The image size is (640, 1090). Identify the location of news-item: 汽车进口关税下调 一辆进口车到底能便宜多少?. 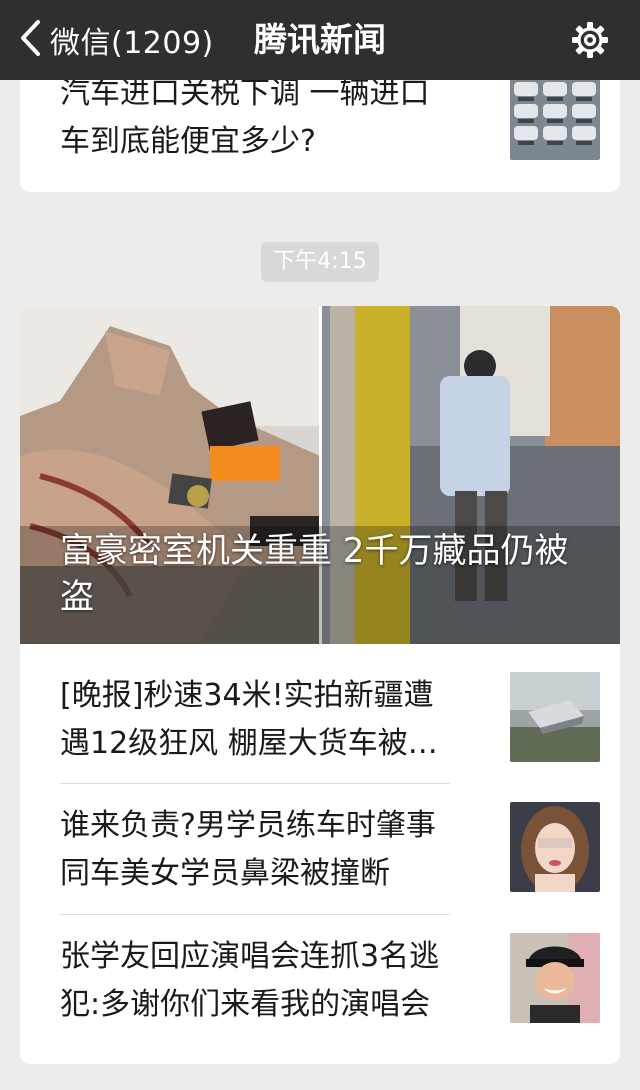
(330, 118).